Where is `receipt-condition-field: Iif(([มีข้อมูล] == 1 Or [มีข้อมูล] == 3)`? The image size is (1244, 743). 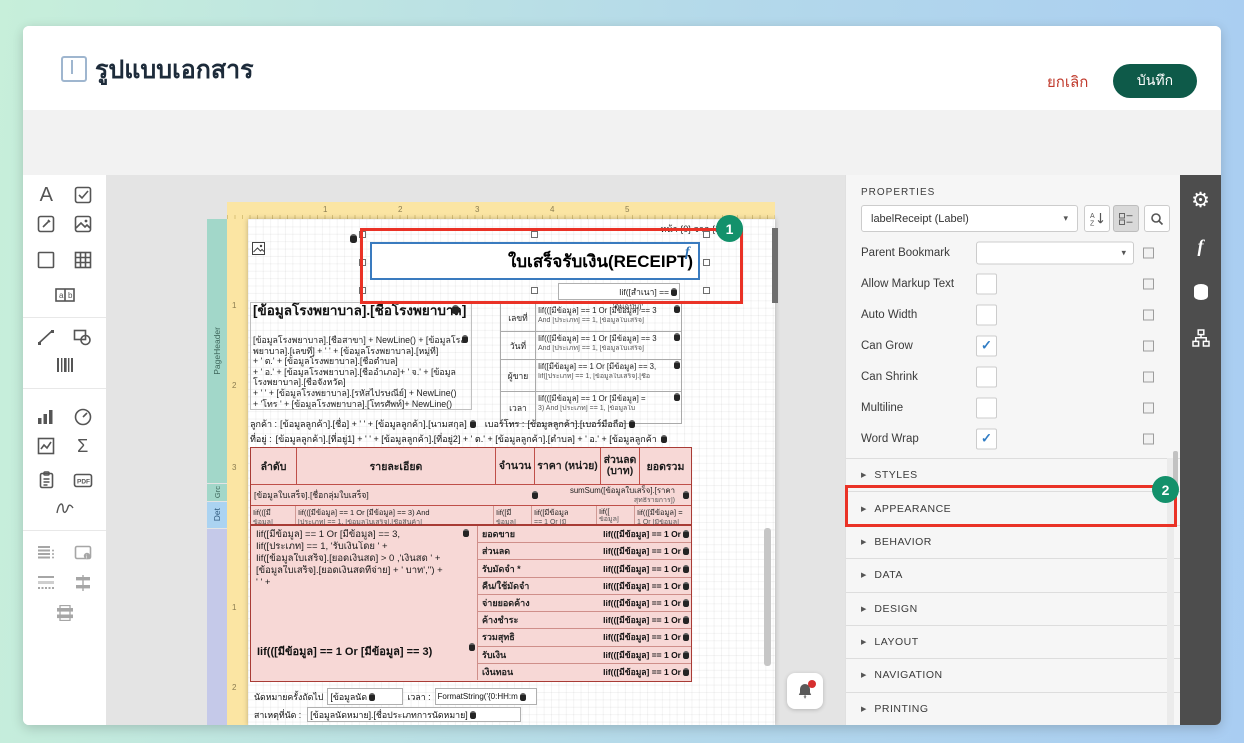 receipt-condition-field: Iif(([มีข้อมูล] == 1 Or [มีข้อมูล] == 3) is located at coordinates (363, 651).